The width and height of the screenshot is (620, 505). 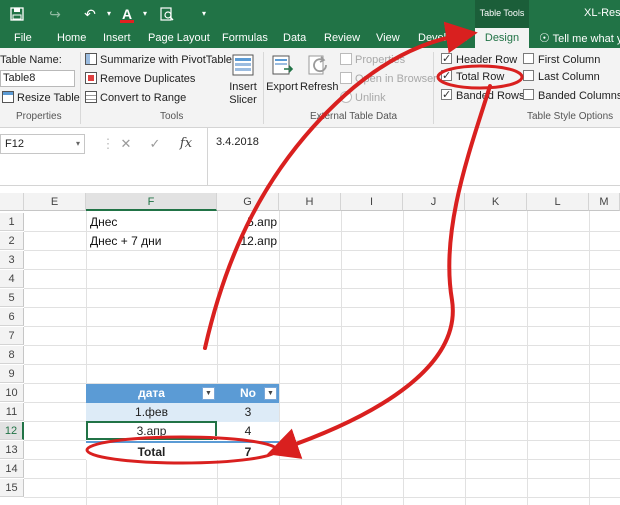 What do you see at coordinates (126, 144) in the screenshot?
I see `cancel-entry-button: ✕` at bounding box center [126, 144].